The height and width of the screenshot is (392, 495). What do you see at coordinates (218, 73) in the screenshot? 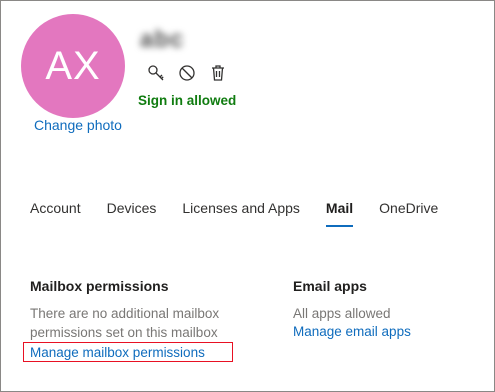
I see `trash-icon` at bounding box center [218, 73].